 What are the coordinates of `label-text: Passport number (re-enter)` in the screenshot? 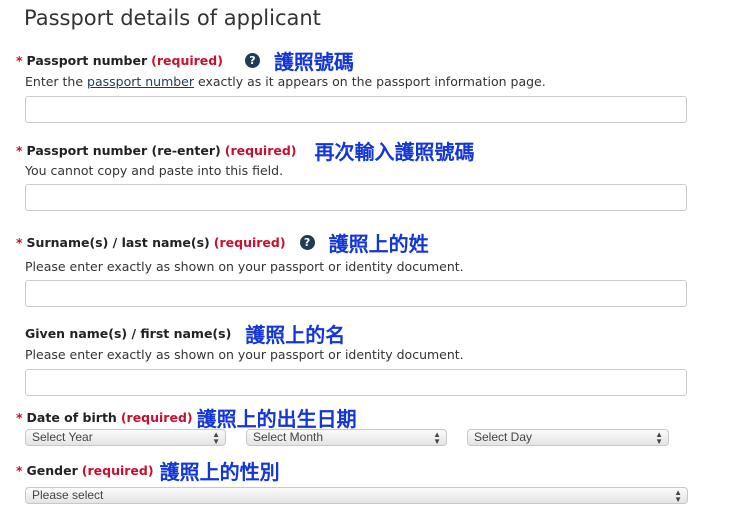 It's located at (123, 150).